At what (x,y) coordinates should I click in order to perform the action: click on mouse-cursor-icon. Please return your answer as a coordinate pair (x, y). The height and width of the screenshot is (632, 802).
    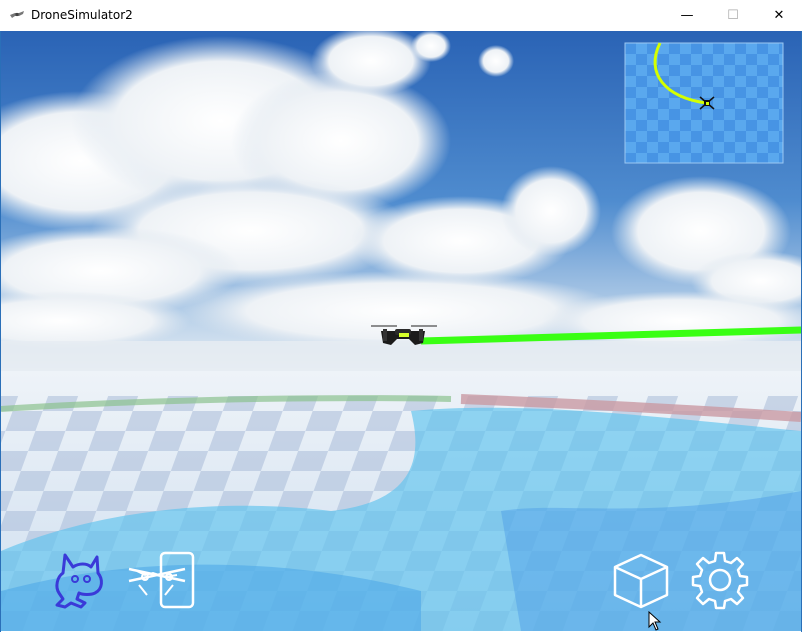
    Looking at the image, I should click on (655, 621).